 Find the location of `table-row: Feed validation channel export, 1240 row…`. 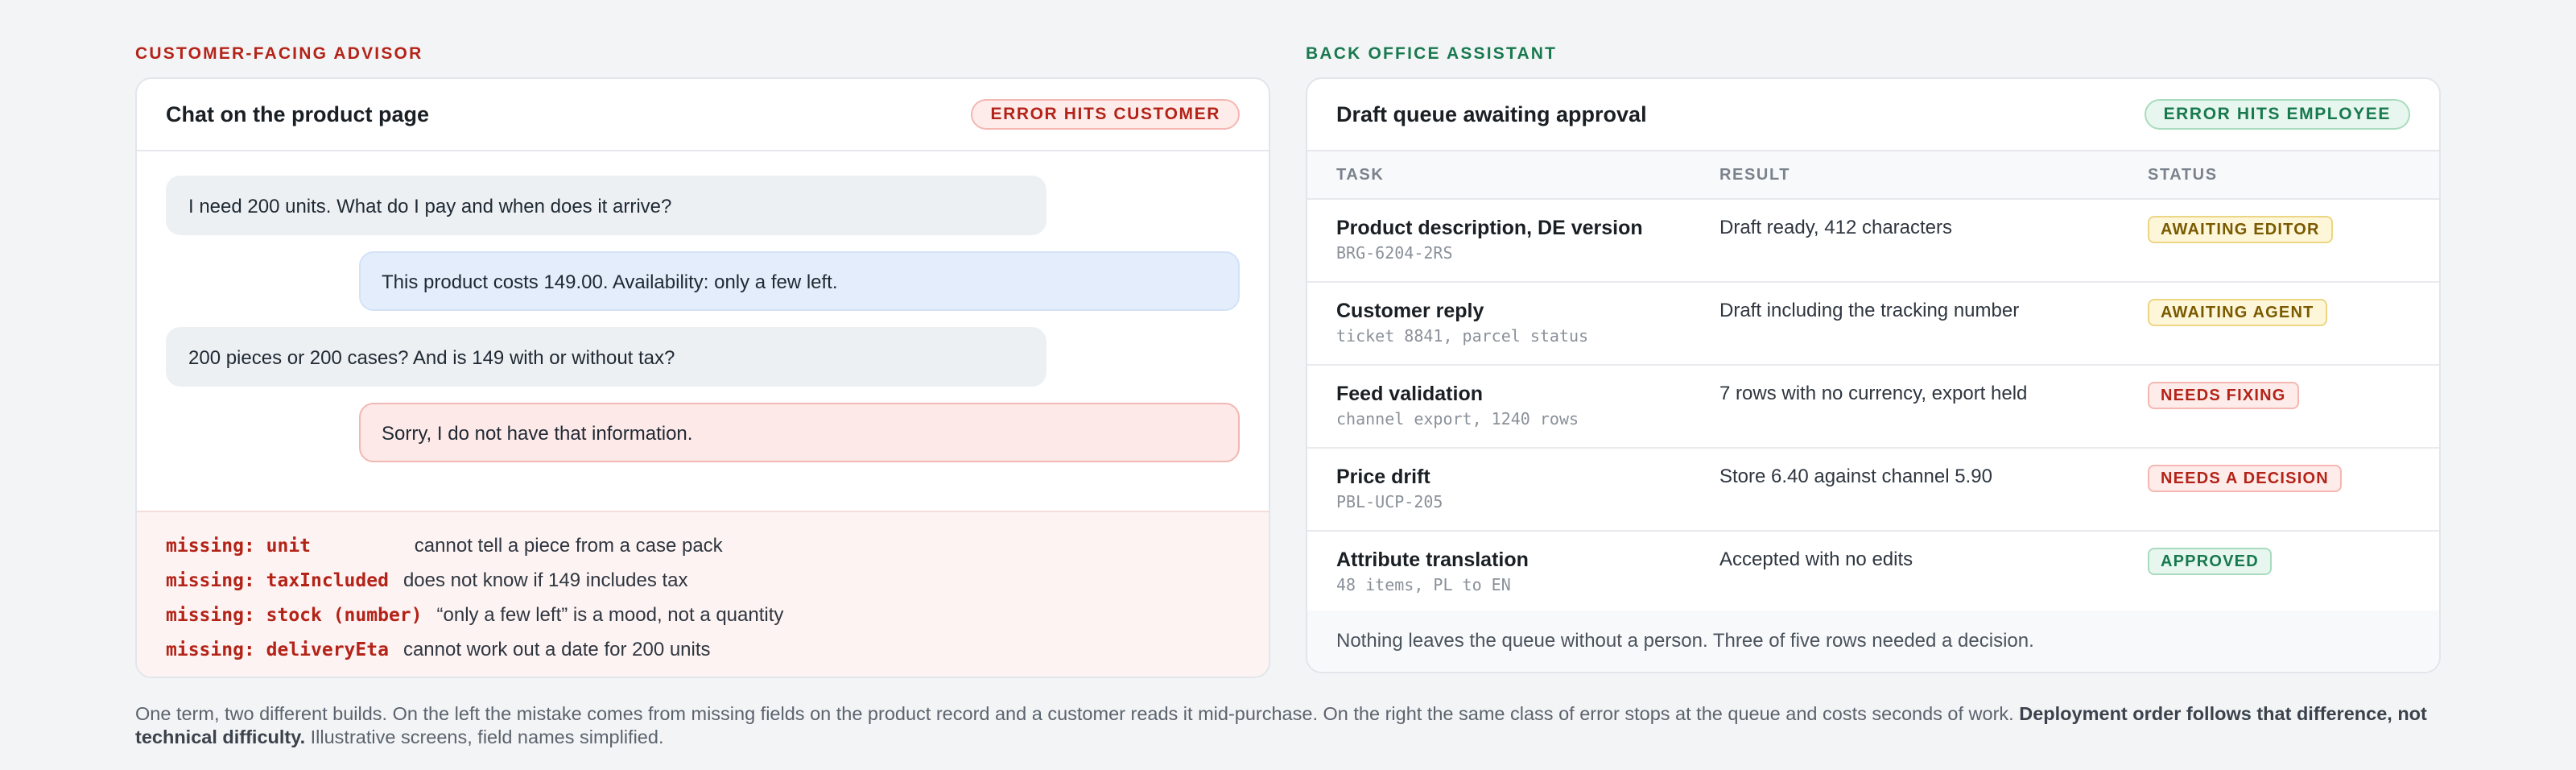

table-row: Feed validation channel export, 1240 row… is located at coordinates (1873, 407).